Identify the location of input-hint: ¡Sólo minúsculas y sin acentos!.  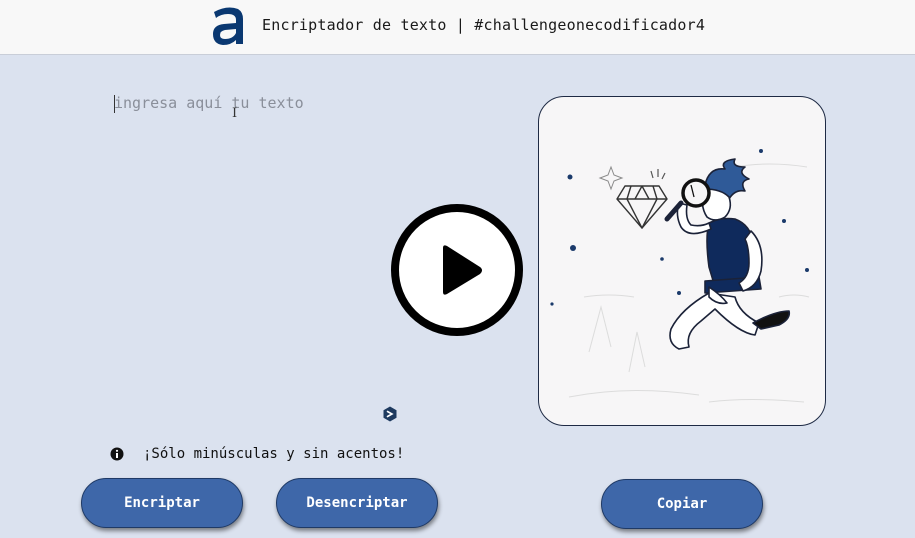
(257, 454).